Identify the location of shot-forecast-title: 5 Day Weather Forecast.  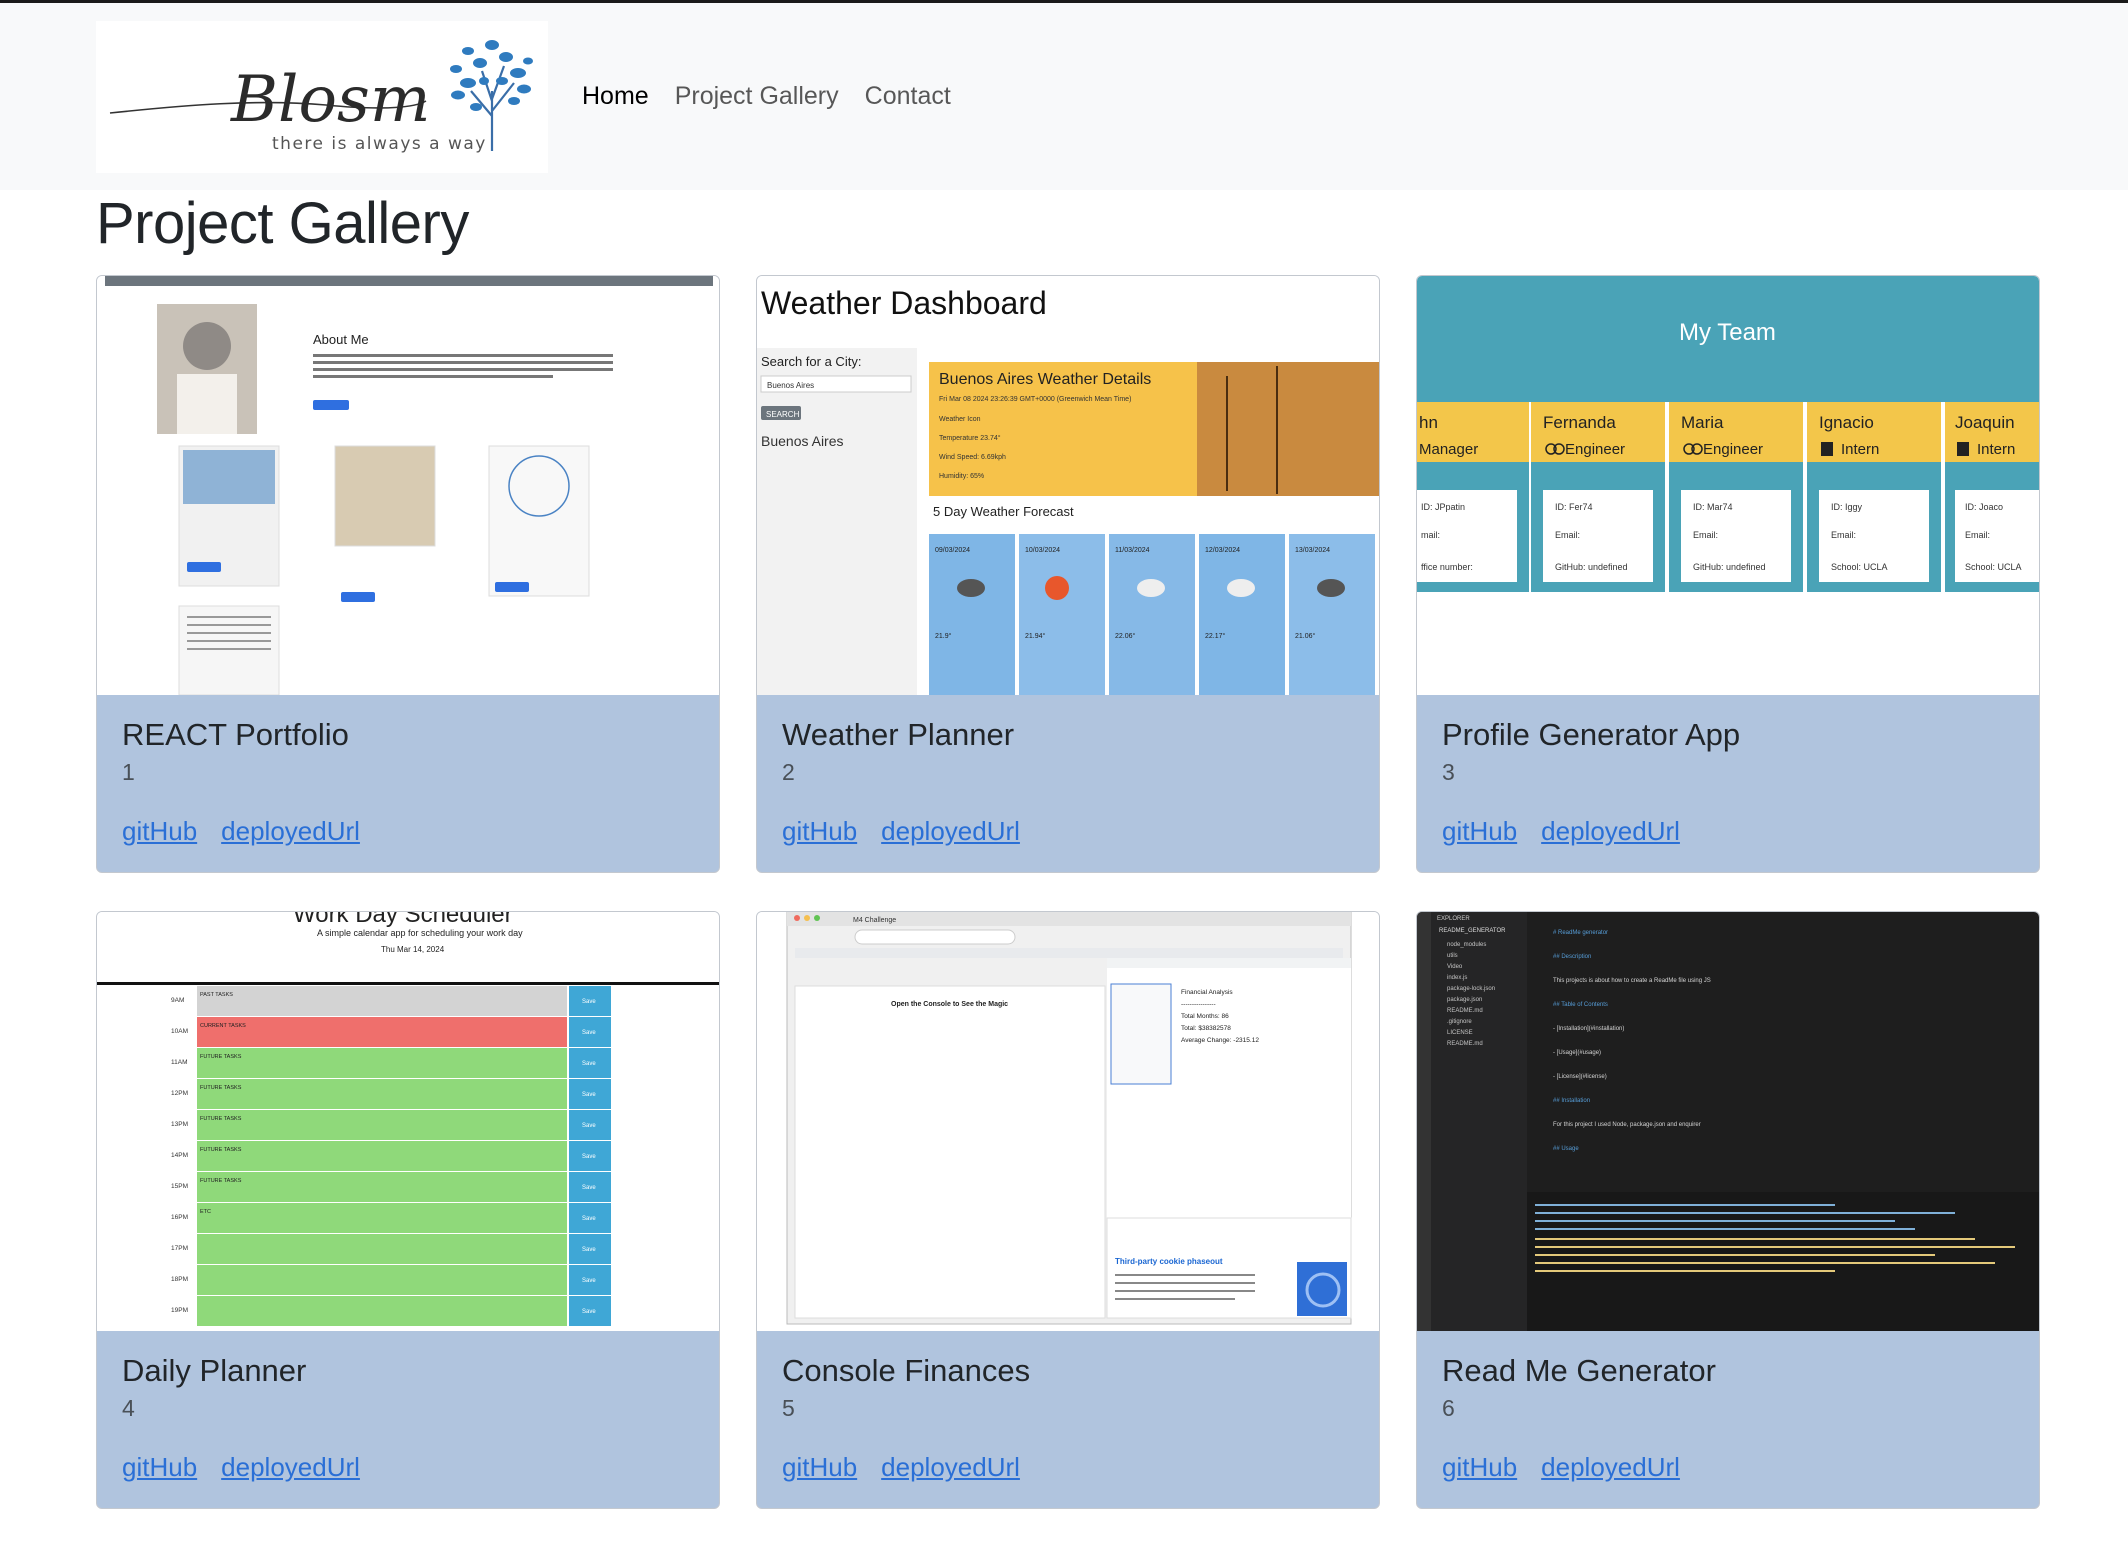
(1003, 511).